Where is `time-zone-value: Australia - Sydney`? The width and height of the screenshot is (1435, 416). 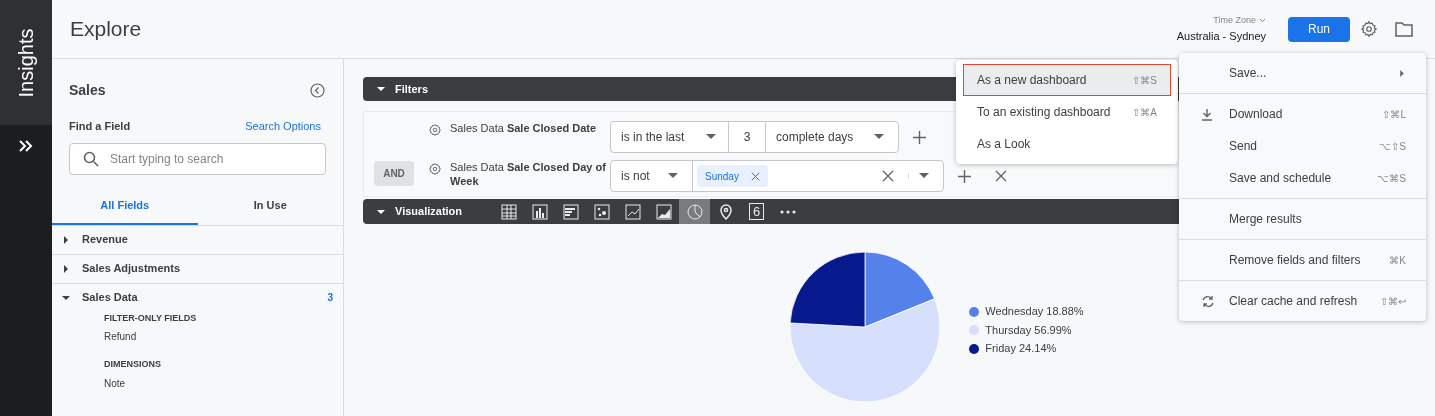 time-zone-value: Australia - Sydney is located at coordinates (1221, 35).